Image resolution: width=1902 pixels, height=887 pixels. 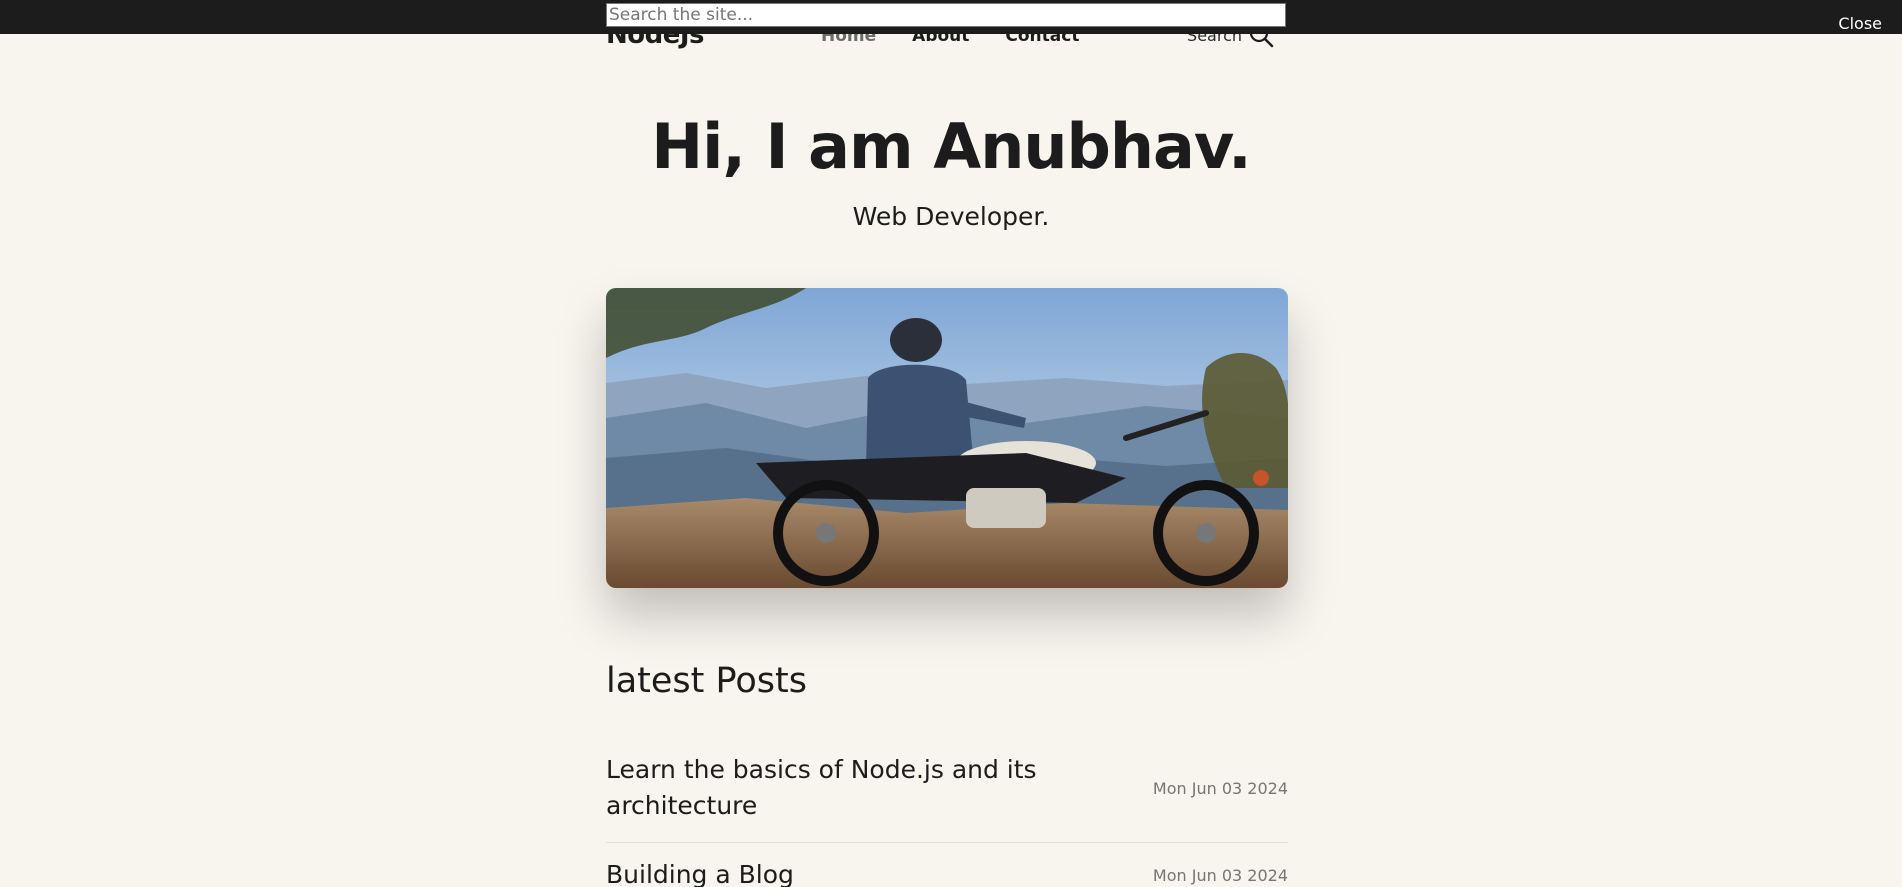 What do you see at coordinates (826, 872) in the screenshot?
I see `post-title-link: Building a Blog` at bounding box center [826, 872].